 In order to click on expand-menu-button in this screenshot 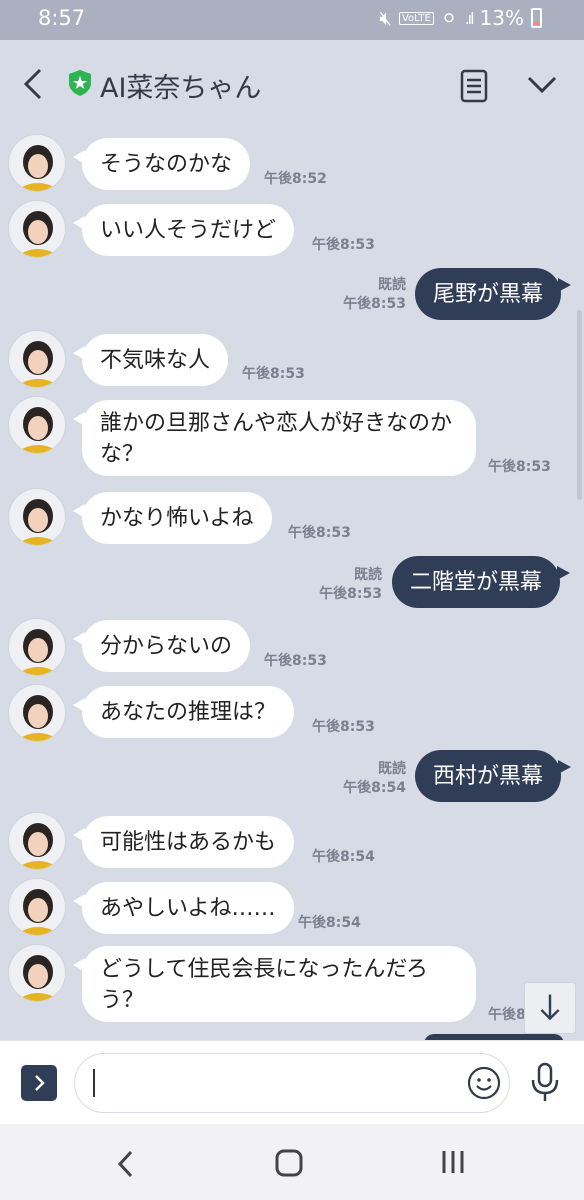, I will do `click(39, 1083)`.